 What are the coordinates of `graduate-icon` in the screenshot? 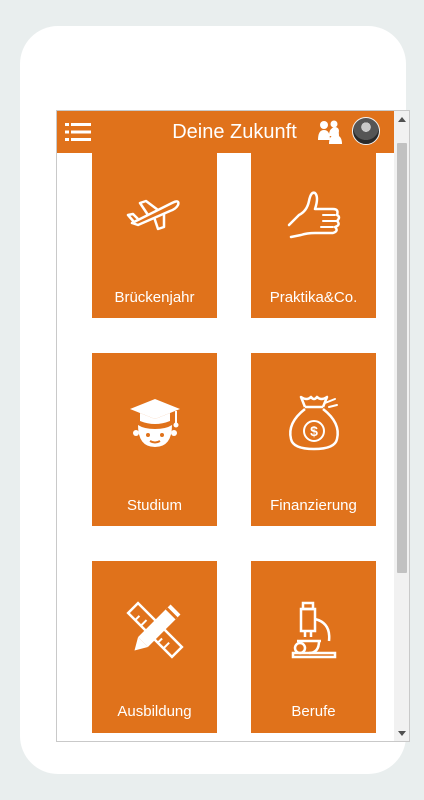 It's located at (155, 423).